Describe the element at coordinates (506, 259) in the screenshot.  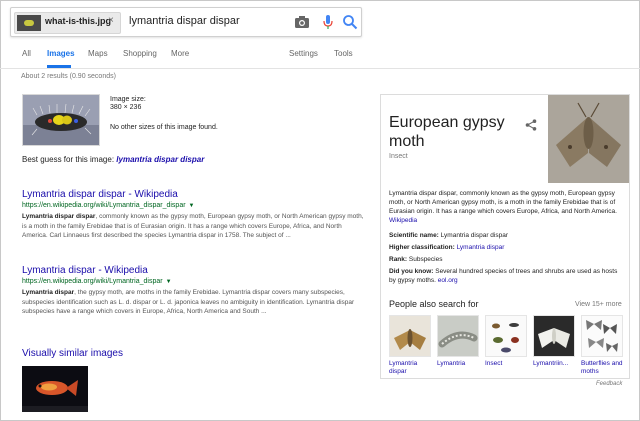
I see `kp-fact-rank: Rank: Subspecies` at that location.